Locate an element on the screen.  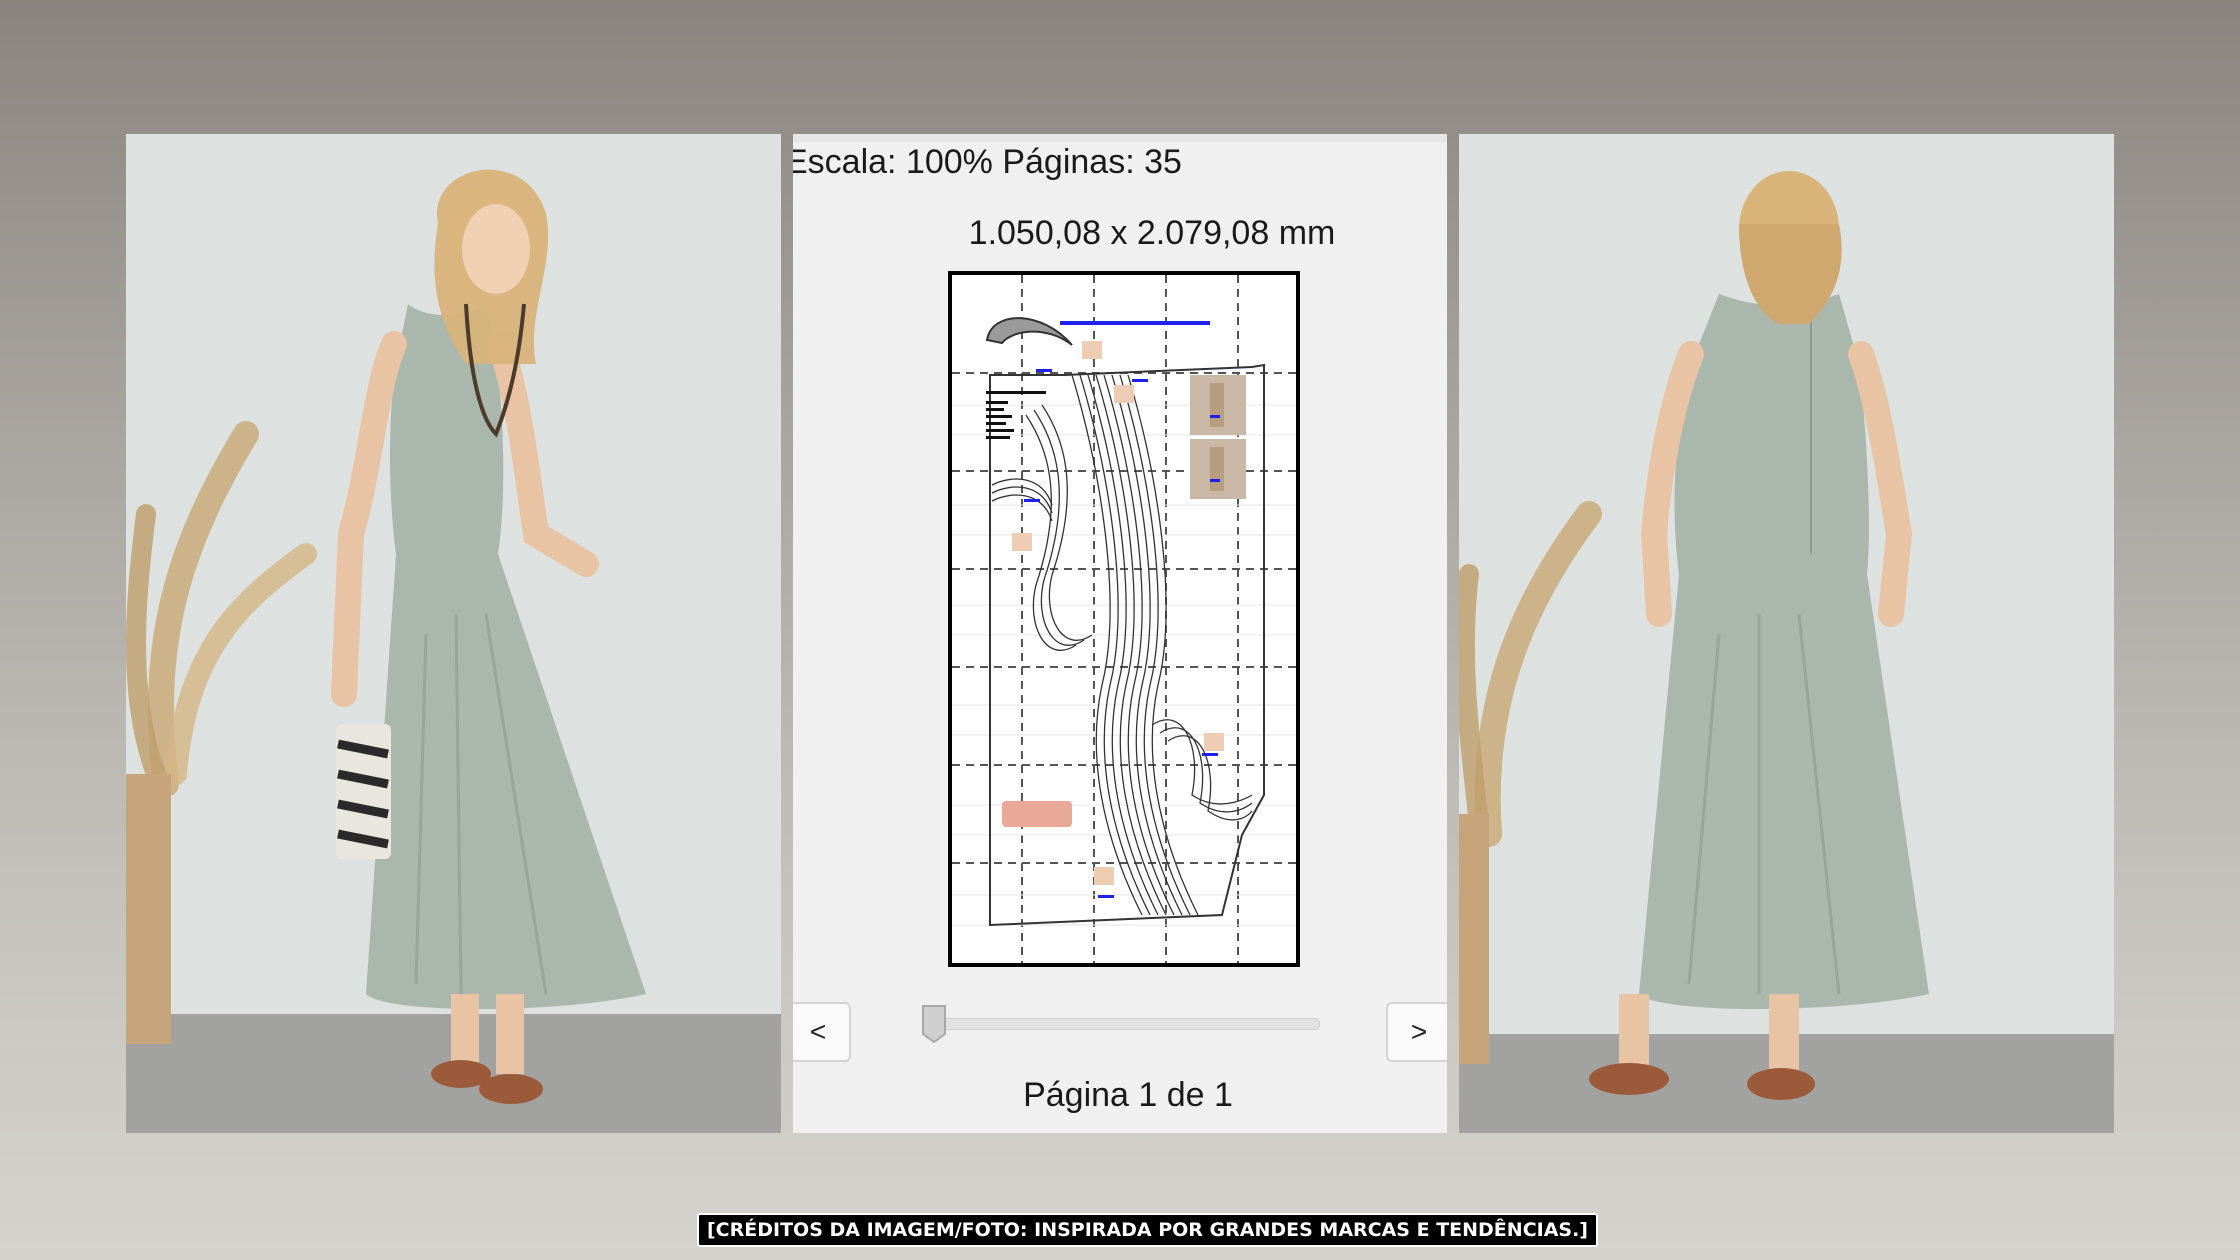
viewer-top-border is located at coordinates (1120, 138).